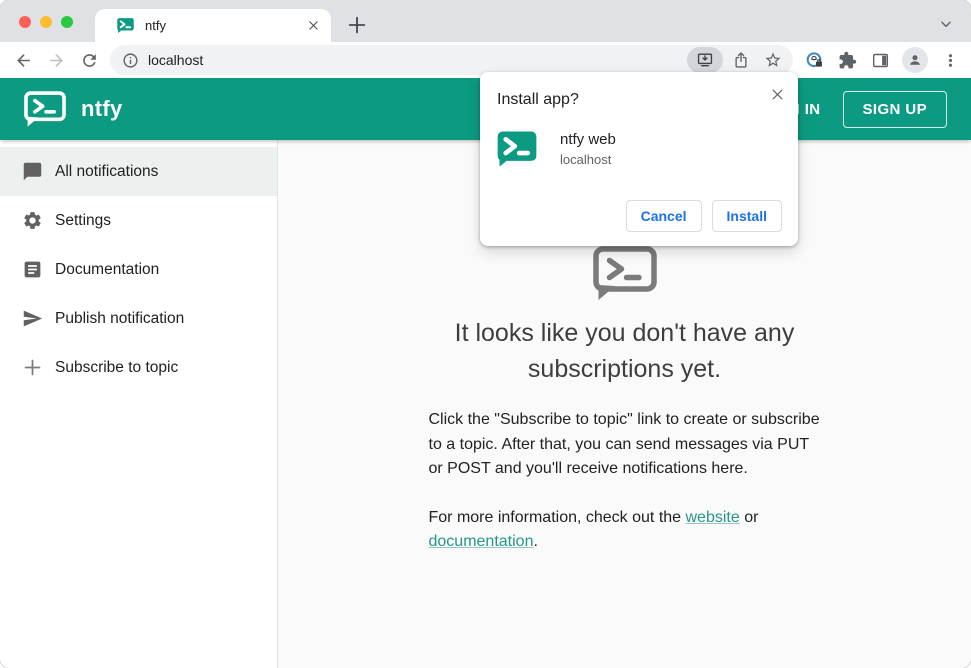 This screenshot has height=668, width=971. Describe the element at coordinates (625, 274) in the screenshot. I see `ntfy-logo-gray-icon` at that location.